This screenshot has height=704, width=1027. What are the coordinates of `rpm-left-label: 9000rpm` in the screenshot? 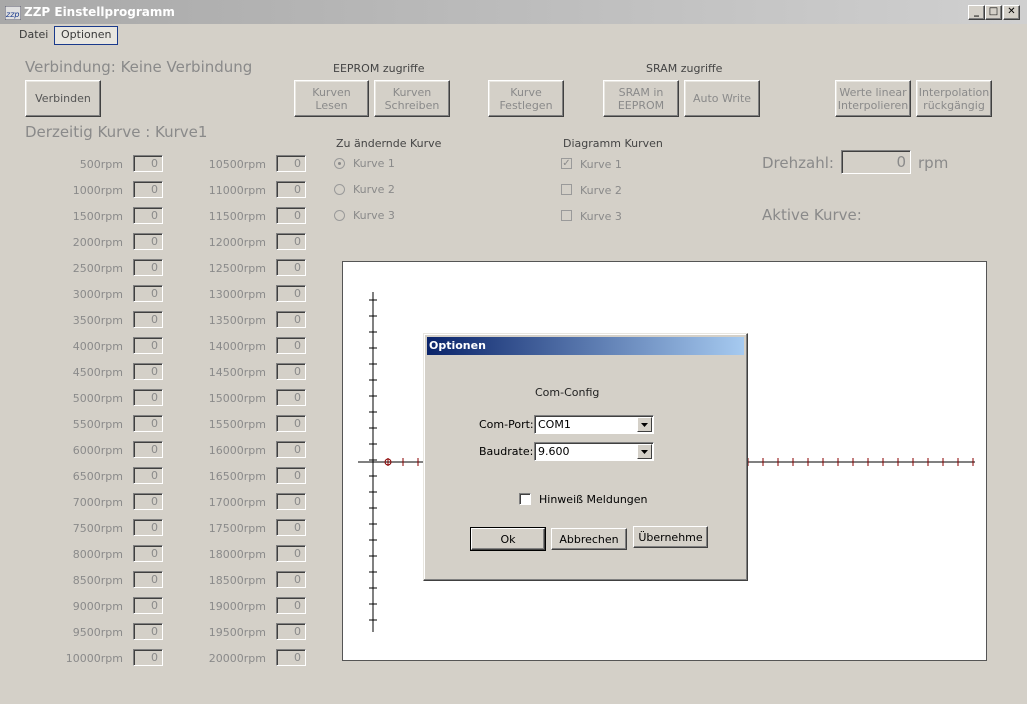 It's located at (97, 606).